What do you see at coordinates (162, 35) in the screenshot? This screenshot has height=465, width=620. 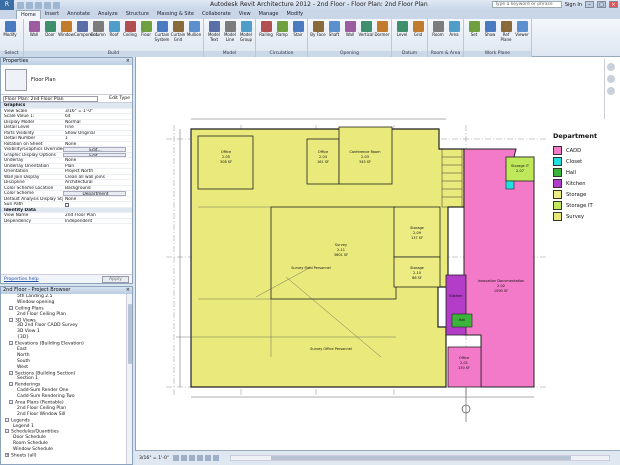 I see `curtain-system-button: Curtain System` at bounding box center [162, 35].